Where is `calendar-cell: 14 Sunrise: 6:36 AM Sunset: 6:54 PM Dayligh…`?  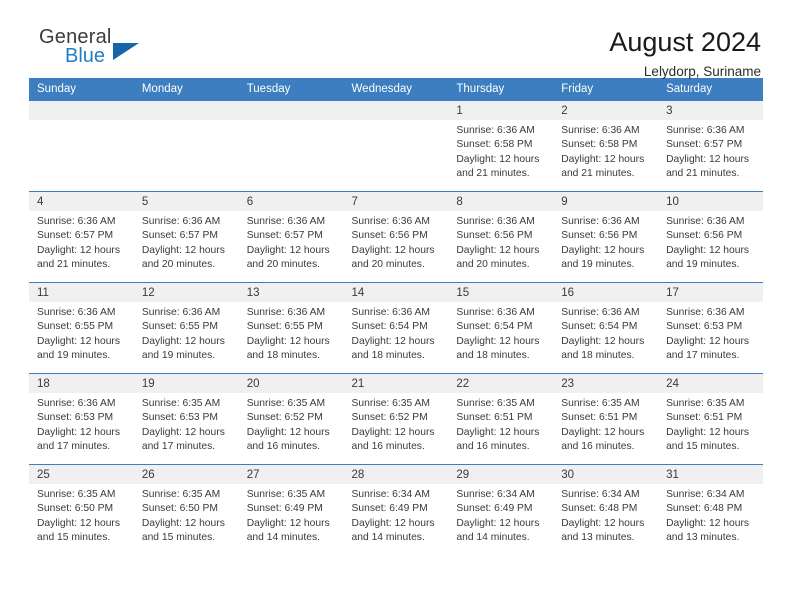 calendar-cell: 14 Sunrise: 6:36 AM Sunset: 6:54 PM Dayligh… is located at coordinates (396, 328).